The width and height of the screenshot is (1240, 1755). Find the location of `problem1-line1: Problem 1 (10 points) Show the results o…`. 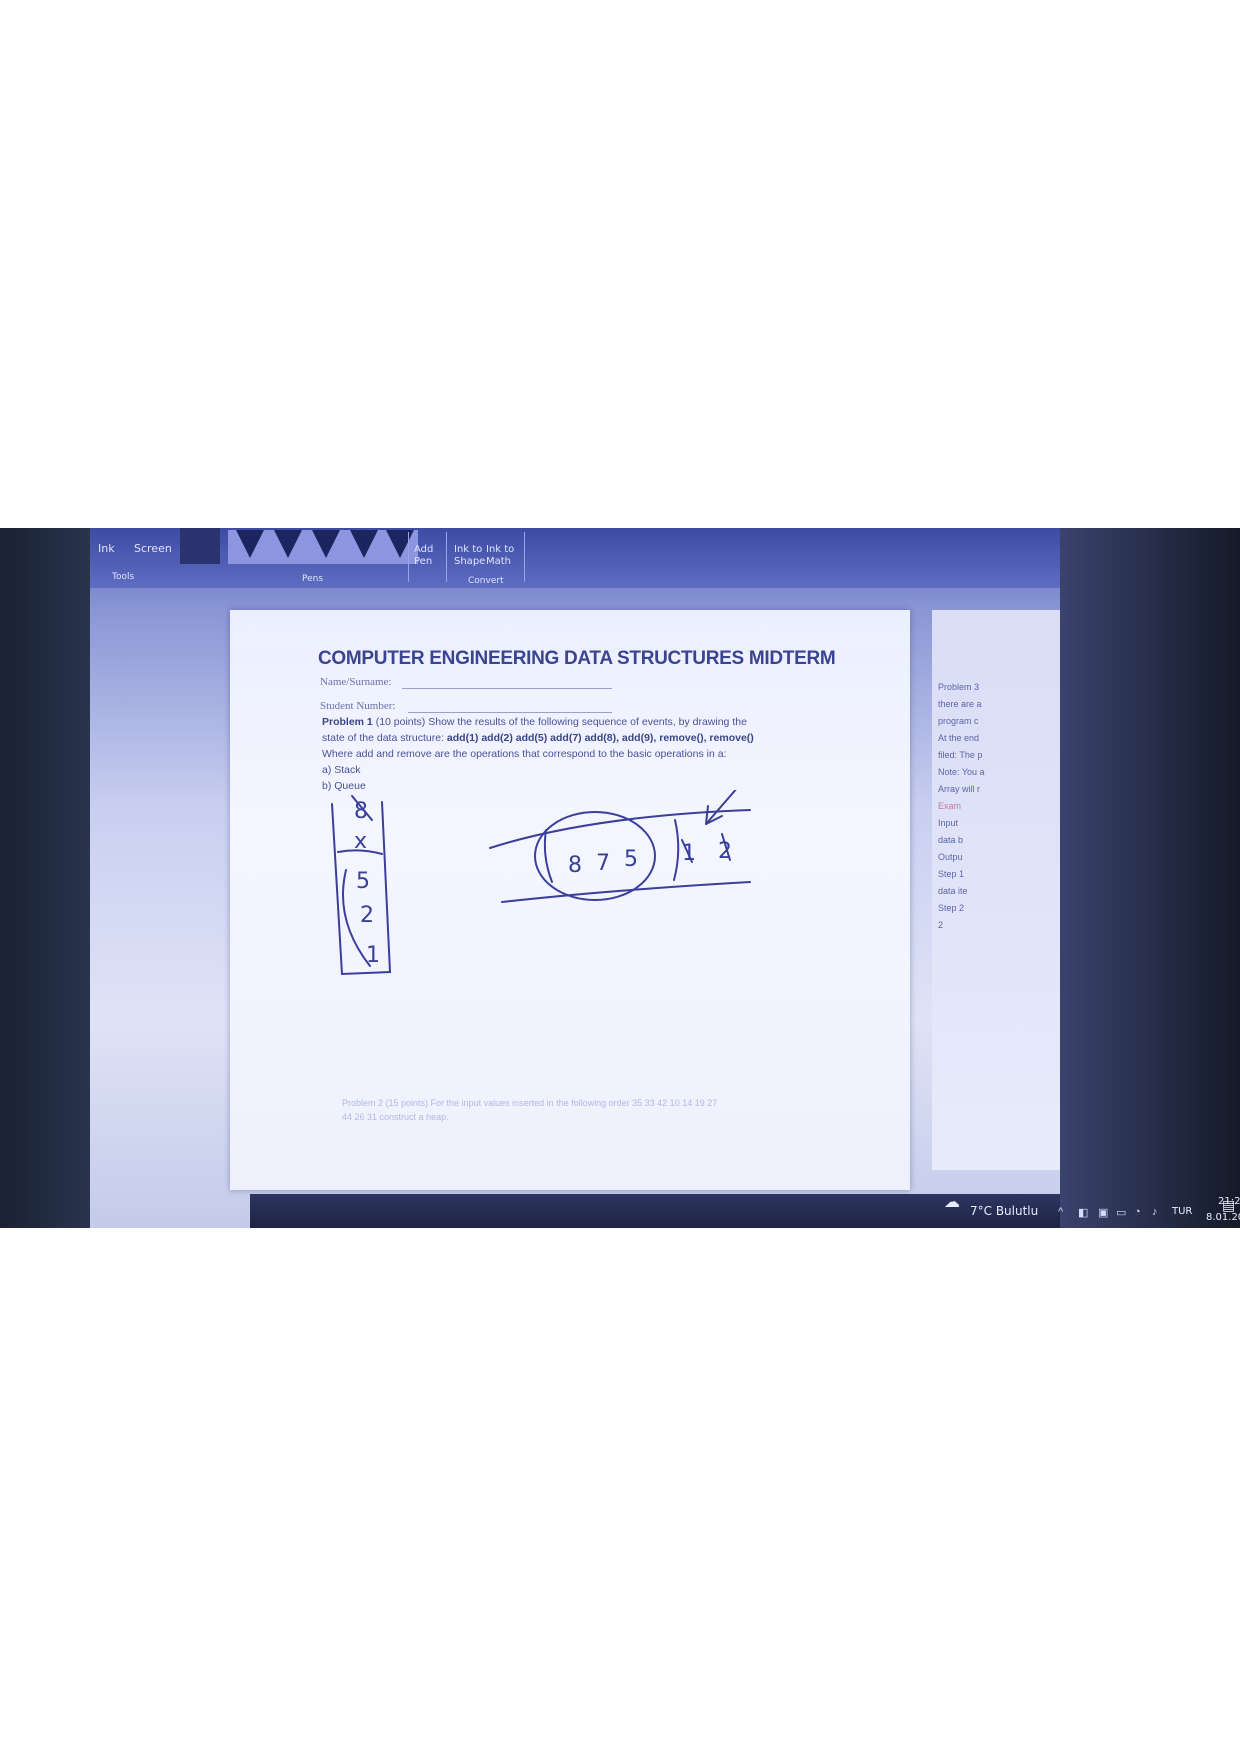

problem1-line1: Problem 1 (10 points) Show the results o… is located at coordinates (534, 722).